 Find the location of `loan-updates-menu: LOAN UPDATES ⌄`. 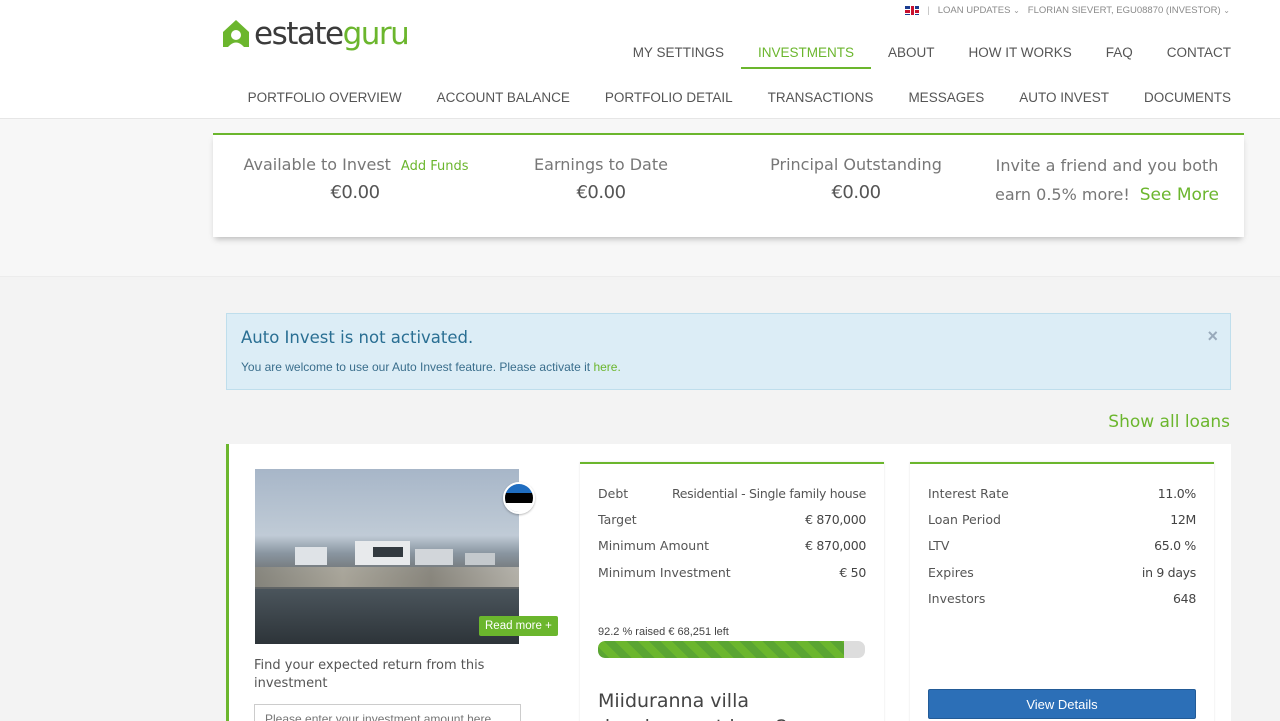

loan-updates-menu: LOAN UPDATES ⌄ is located at coordinates (979, 10).